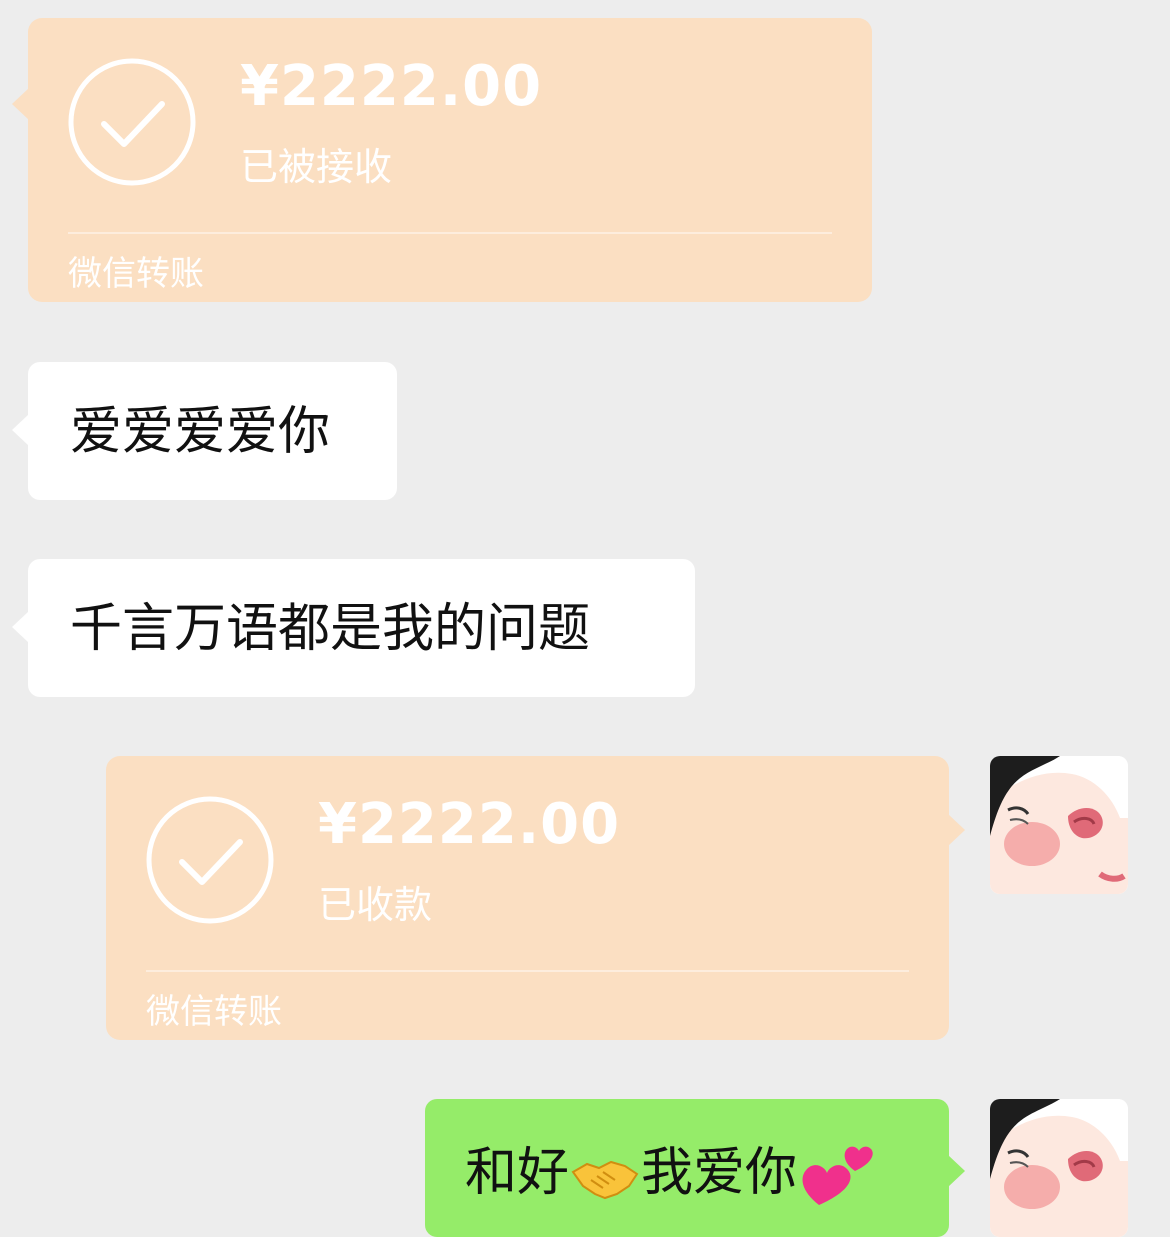 This screenshot has height=1237, width=1170. I want to click on transfer-status: 已收款, so click(375, 905).